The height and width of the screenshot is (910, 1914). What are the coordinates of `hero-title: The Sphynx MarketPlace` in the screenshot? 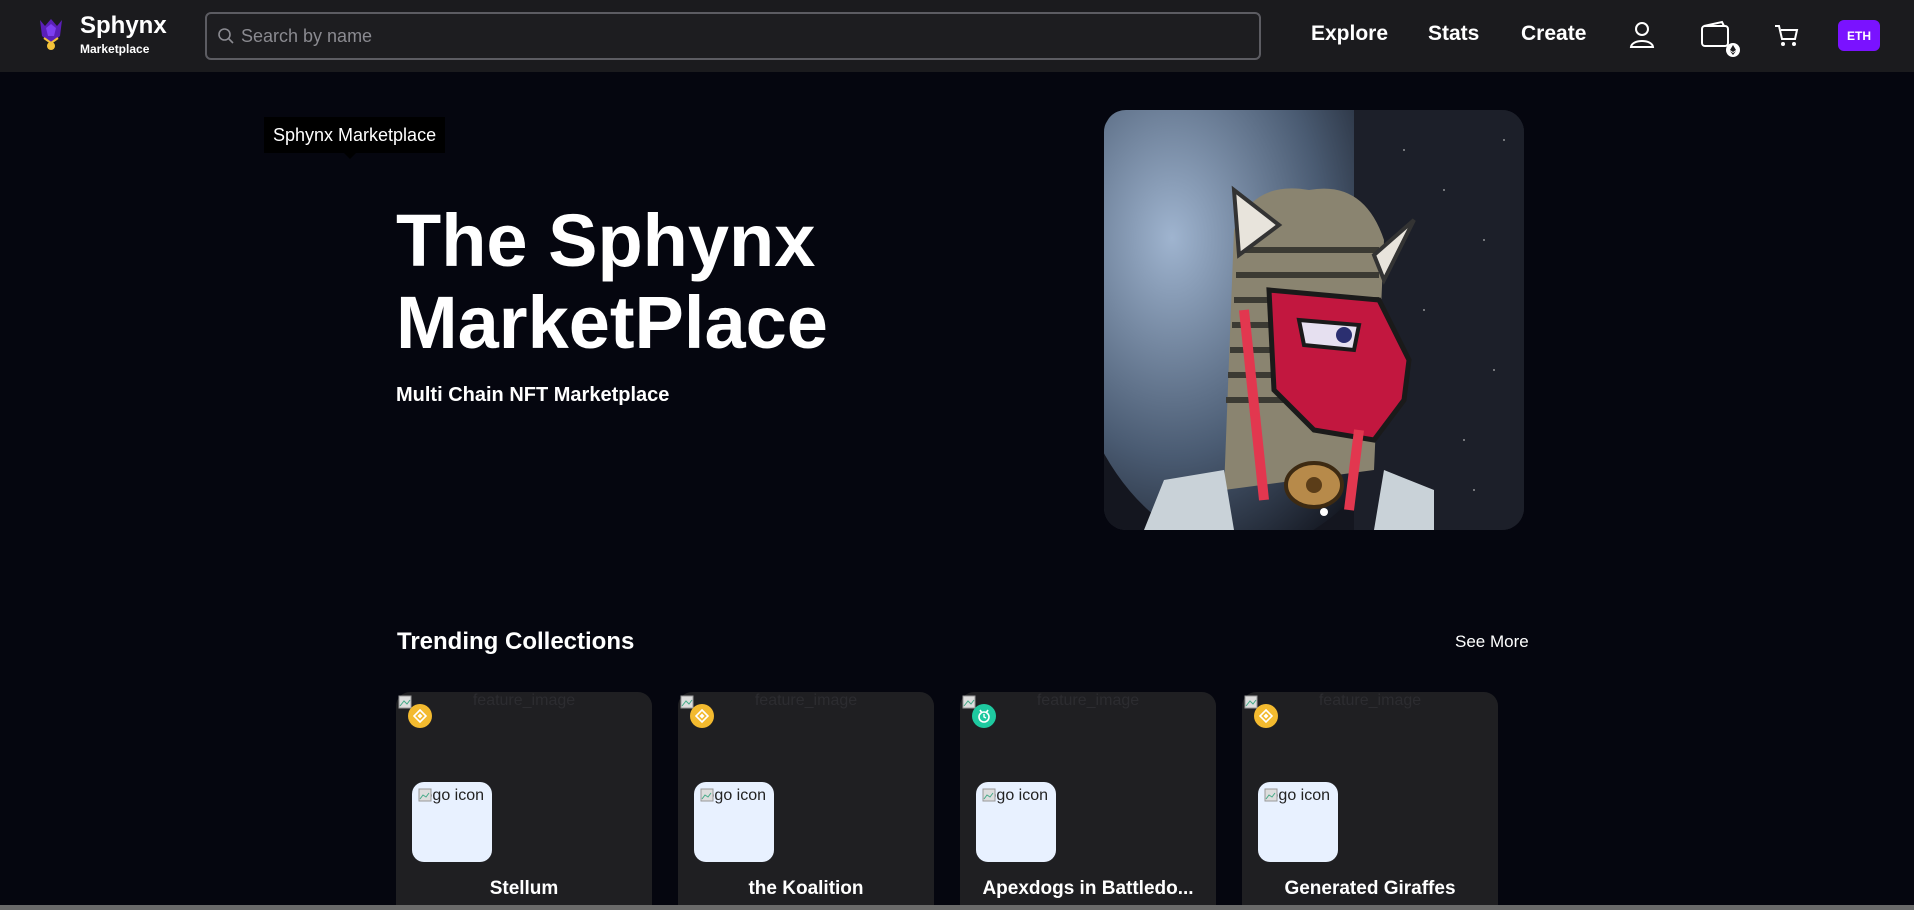 It's located at (612, 281).